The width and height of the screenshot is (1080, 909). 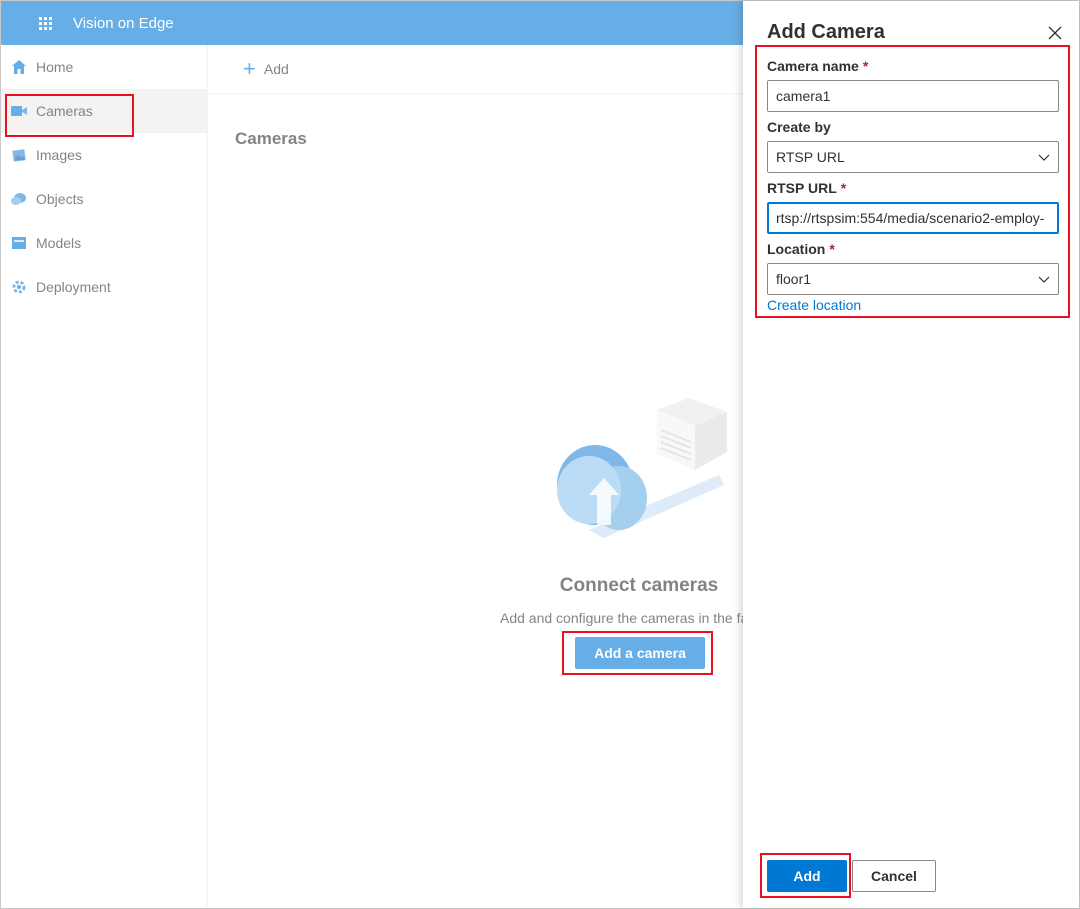 I want to click on panel-title: Add Camera, so click(x=826, y=32).